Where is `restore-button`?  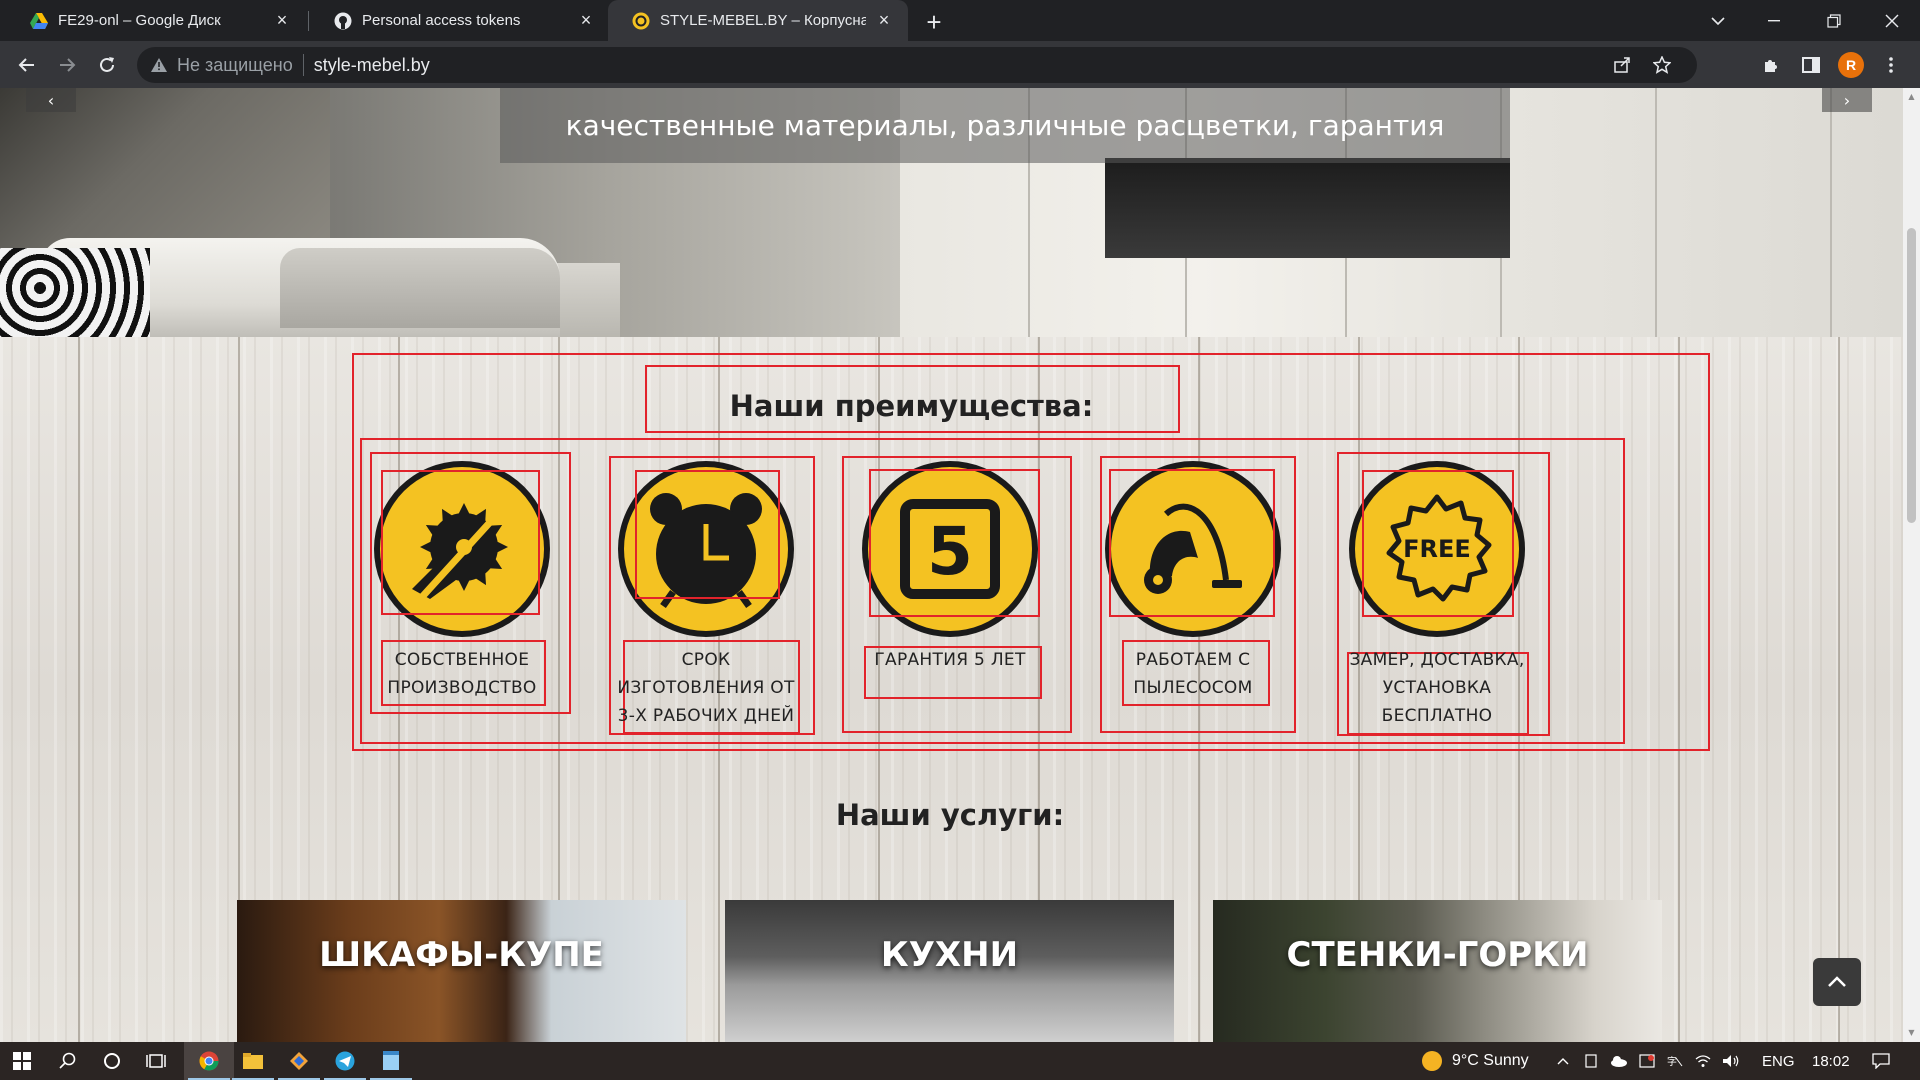 restore-button is located at coordinates (1834, 20).